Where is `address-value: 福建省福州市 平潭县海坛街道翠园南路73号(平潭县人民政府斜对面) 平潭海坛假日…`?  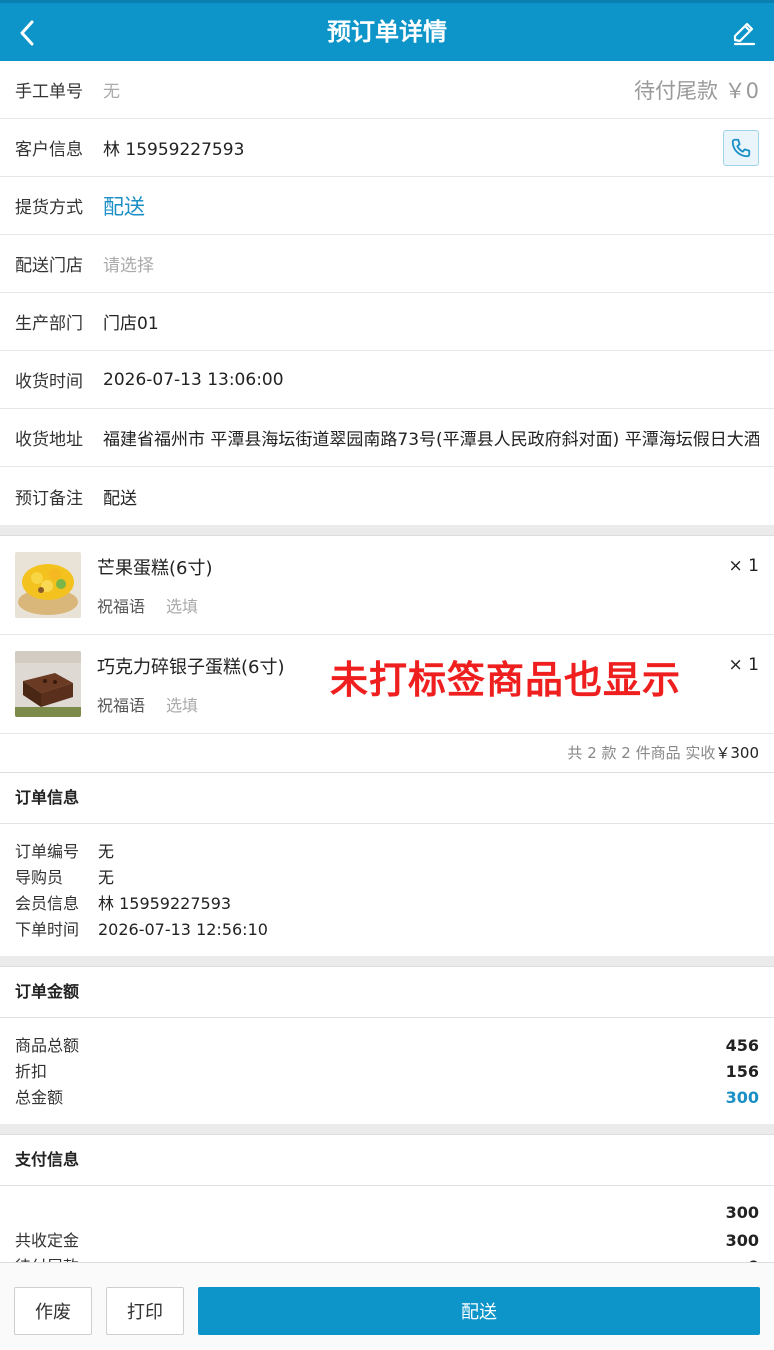
address-value: 福建省福州市 平潭县海坛街道翠园南路73号(平潭县人民政府斜对面) 平潭海坛假日… is located at coordinates (431, 440).